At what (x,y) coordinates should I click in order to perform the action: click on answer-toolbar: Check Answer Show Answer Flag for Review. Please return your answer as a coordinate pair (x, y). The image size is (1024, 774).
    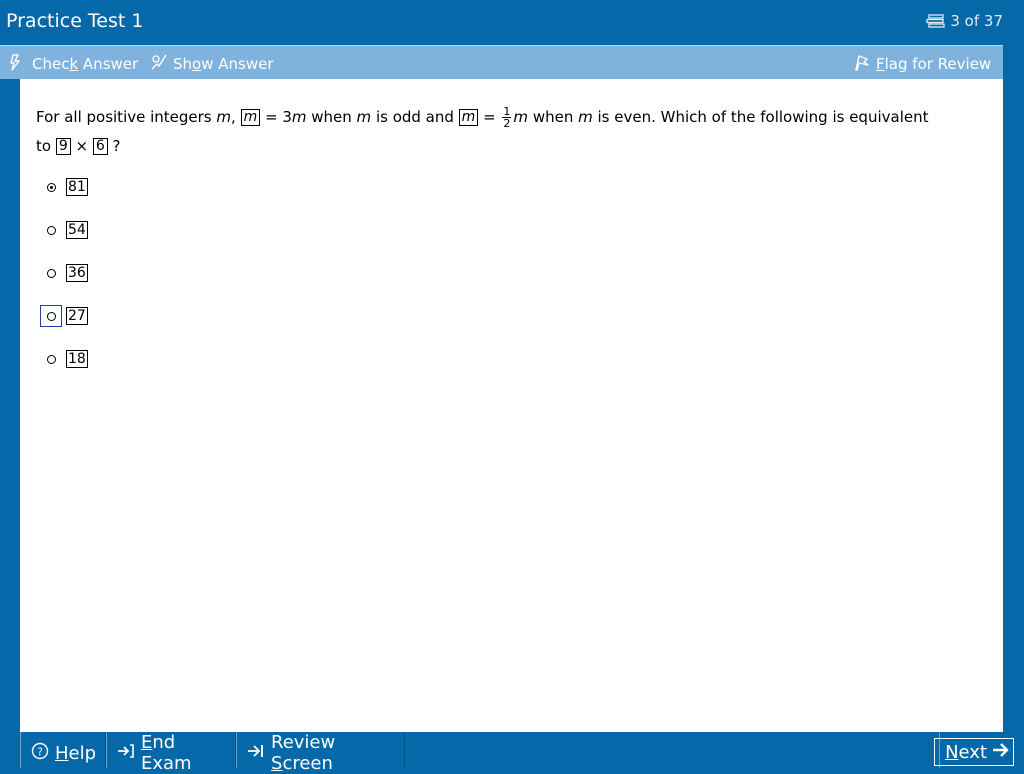
    Looking at the image, I should click on (501, 62).